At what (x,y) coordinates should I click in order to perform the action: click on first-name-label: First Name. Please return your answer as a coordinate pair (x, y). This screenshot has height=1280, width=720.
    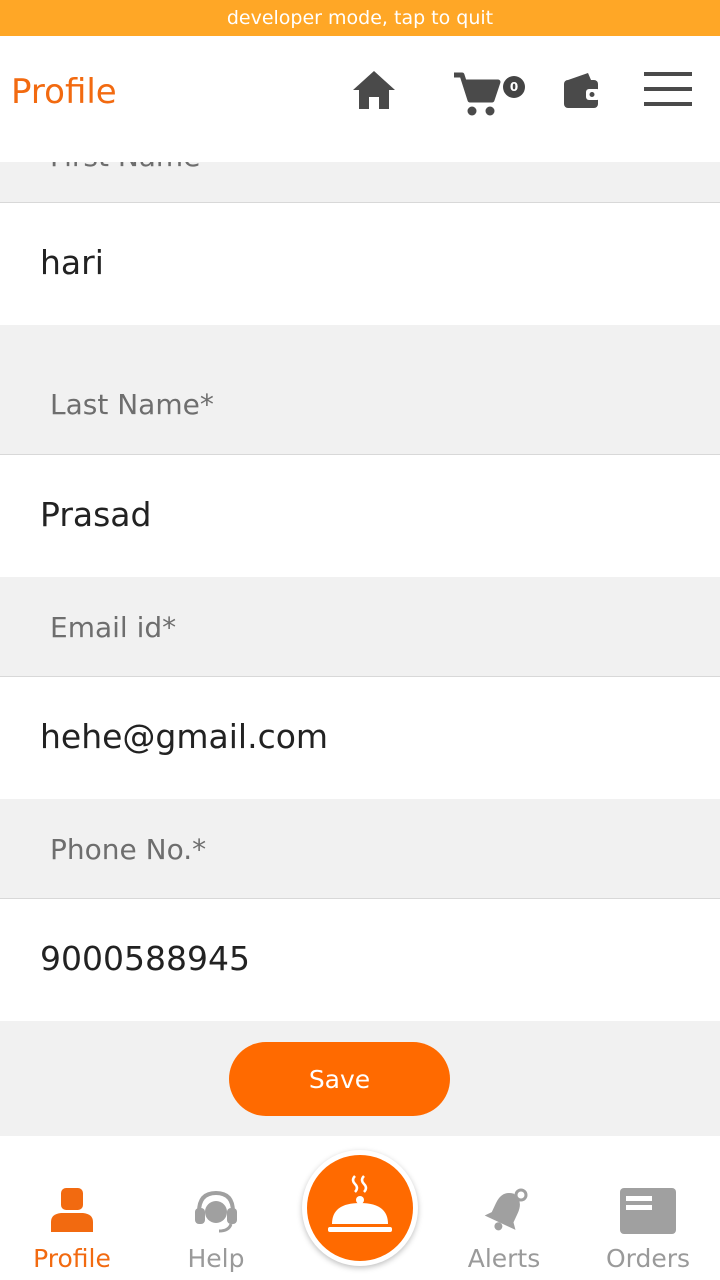
    Looking at the image, I should click on (125, 167).